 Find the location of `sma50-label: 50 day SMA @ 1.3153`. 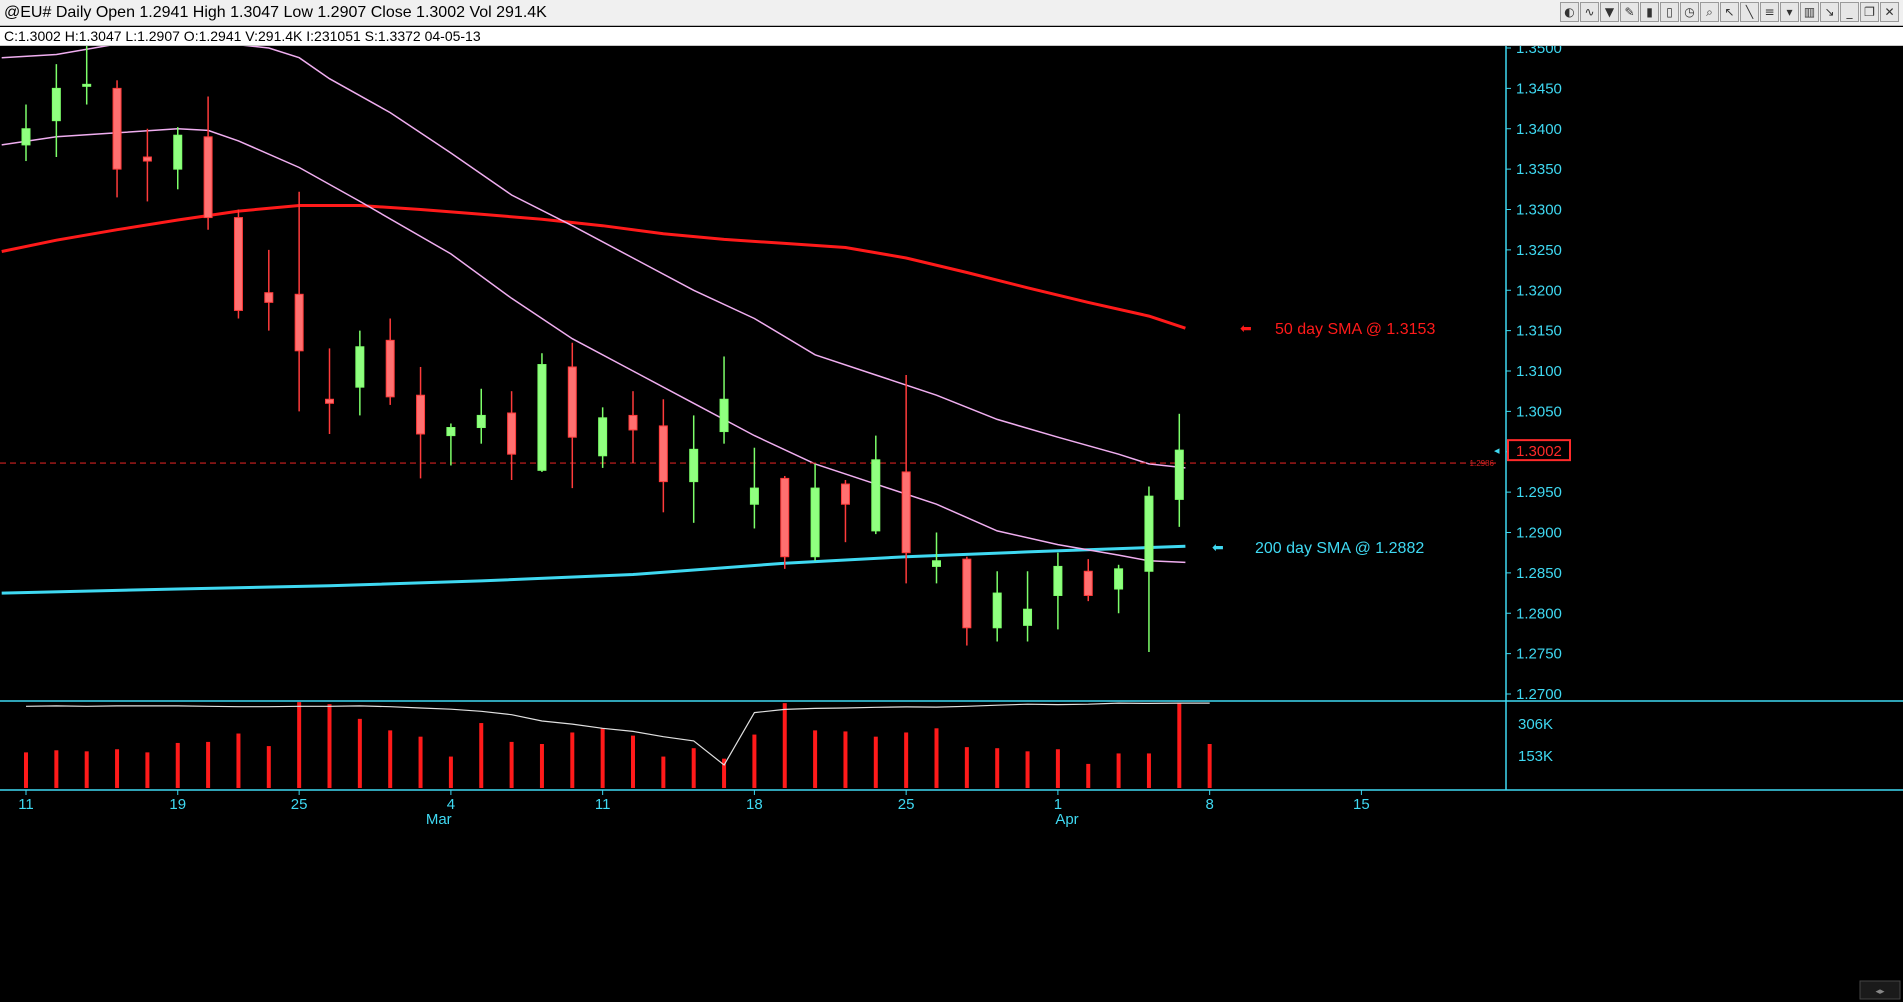

sma50-label: 50 day SMA @ 1.3153 is located at coordinates (1355, 329).